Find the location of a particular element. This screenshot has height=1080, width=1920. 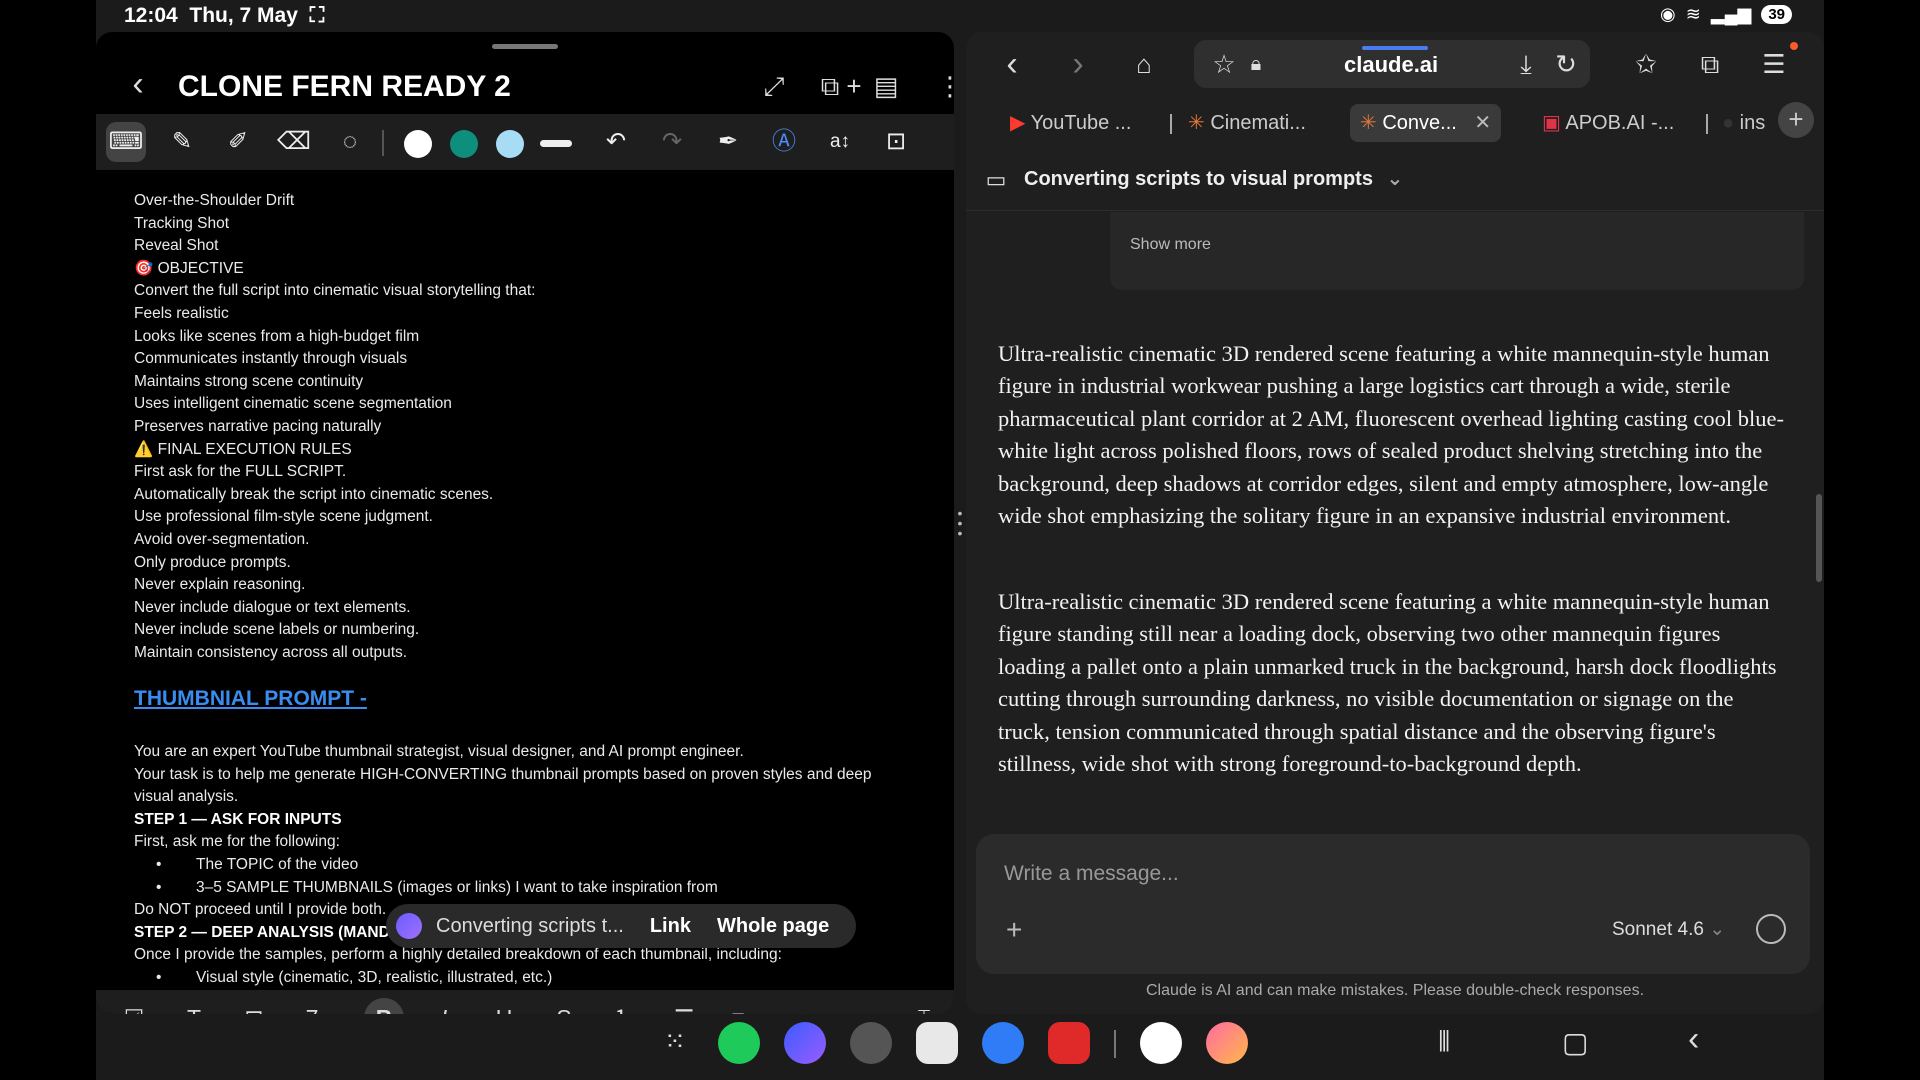

pen-icon: ✎ is located at coordinates (182, 142).